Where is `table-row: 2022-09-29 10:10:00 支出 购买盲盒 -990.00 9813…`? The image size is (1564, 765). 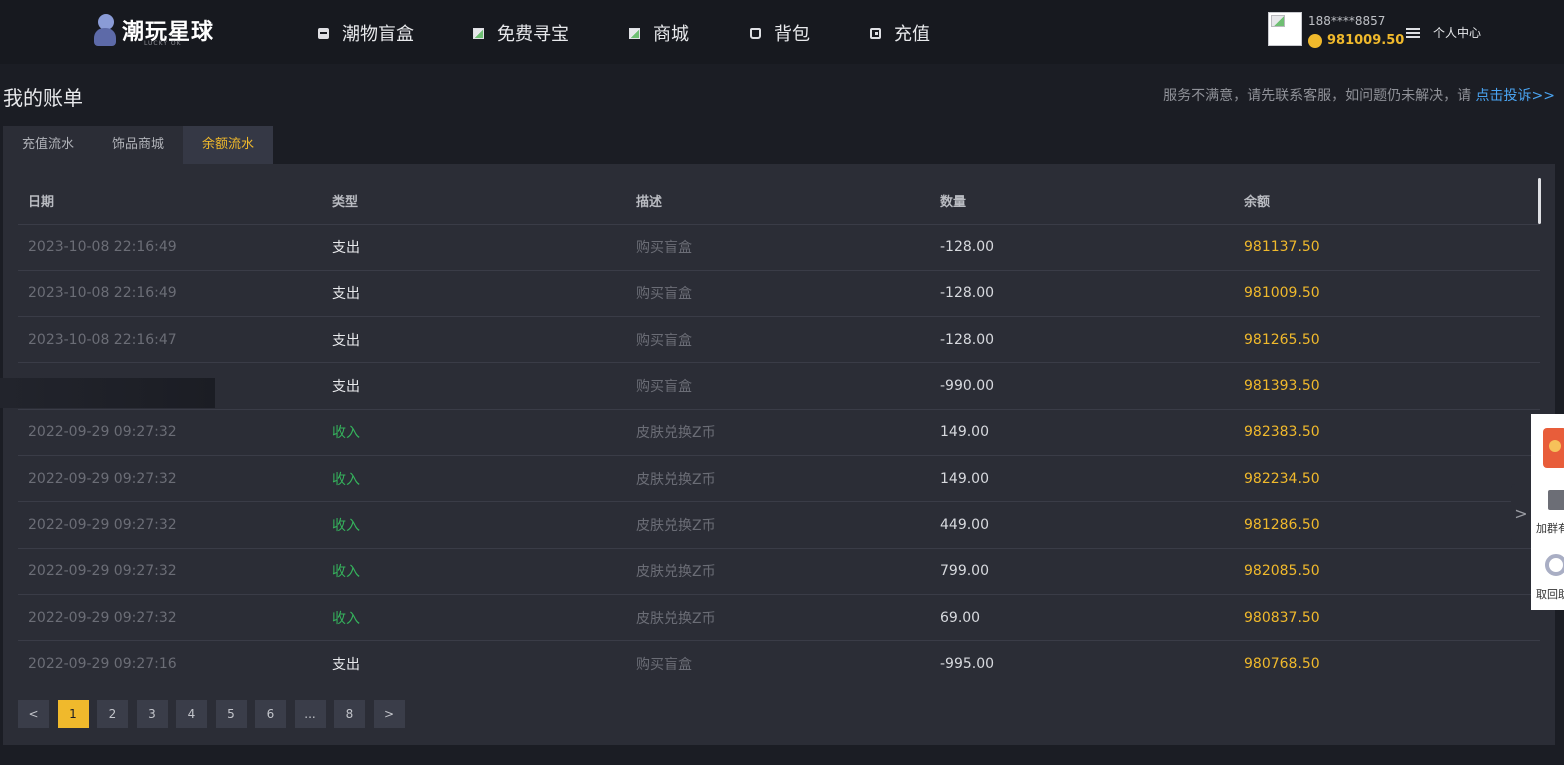
table-row: 2022-09-29 10:10:00 支出 购买盲盒 -990.00 9813… is located at coordinates (779, 386).